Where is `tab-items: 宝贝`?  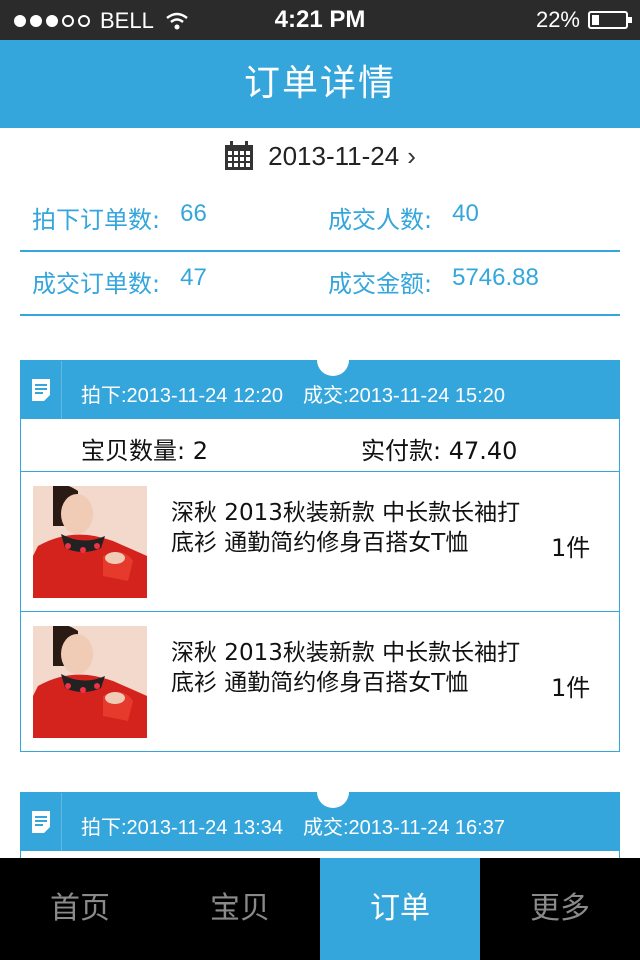
tab-items: 宝贝 is located at coordinates (240, 909).